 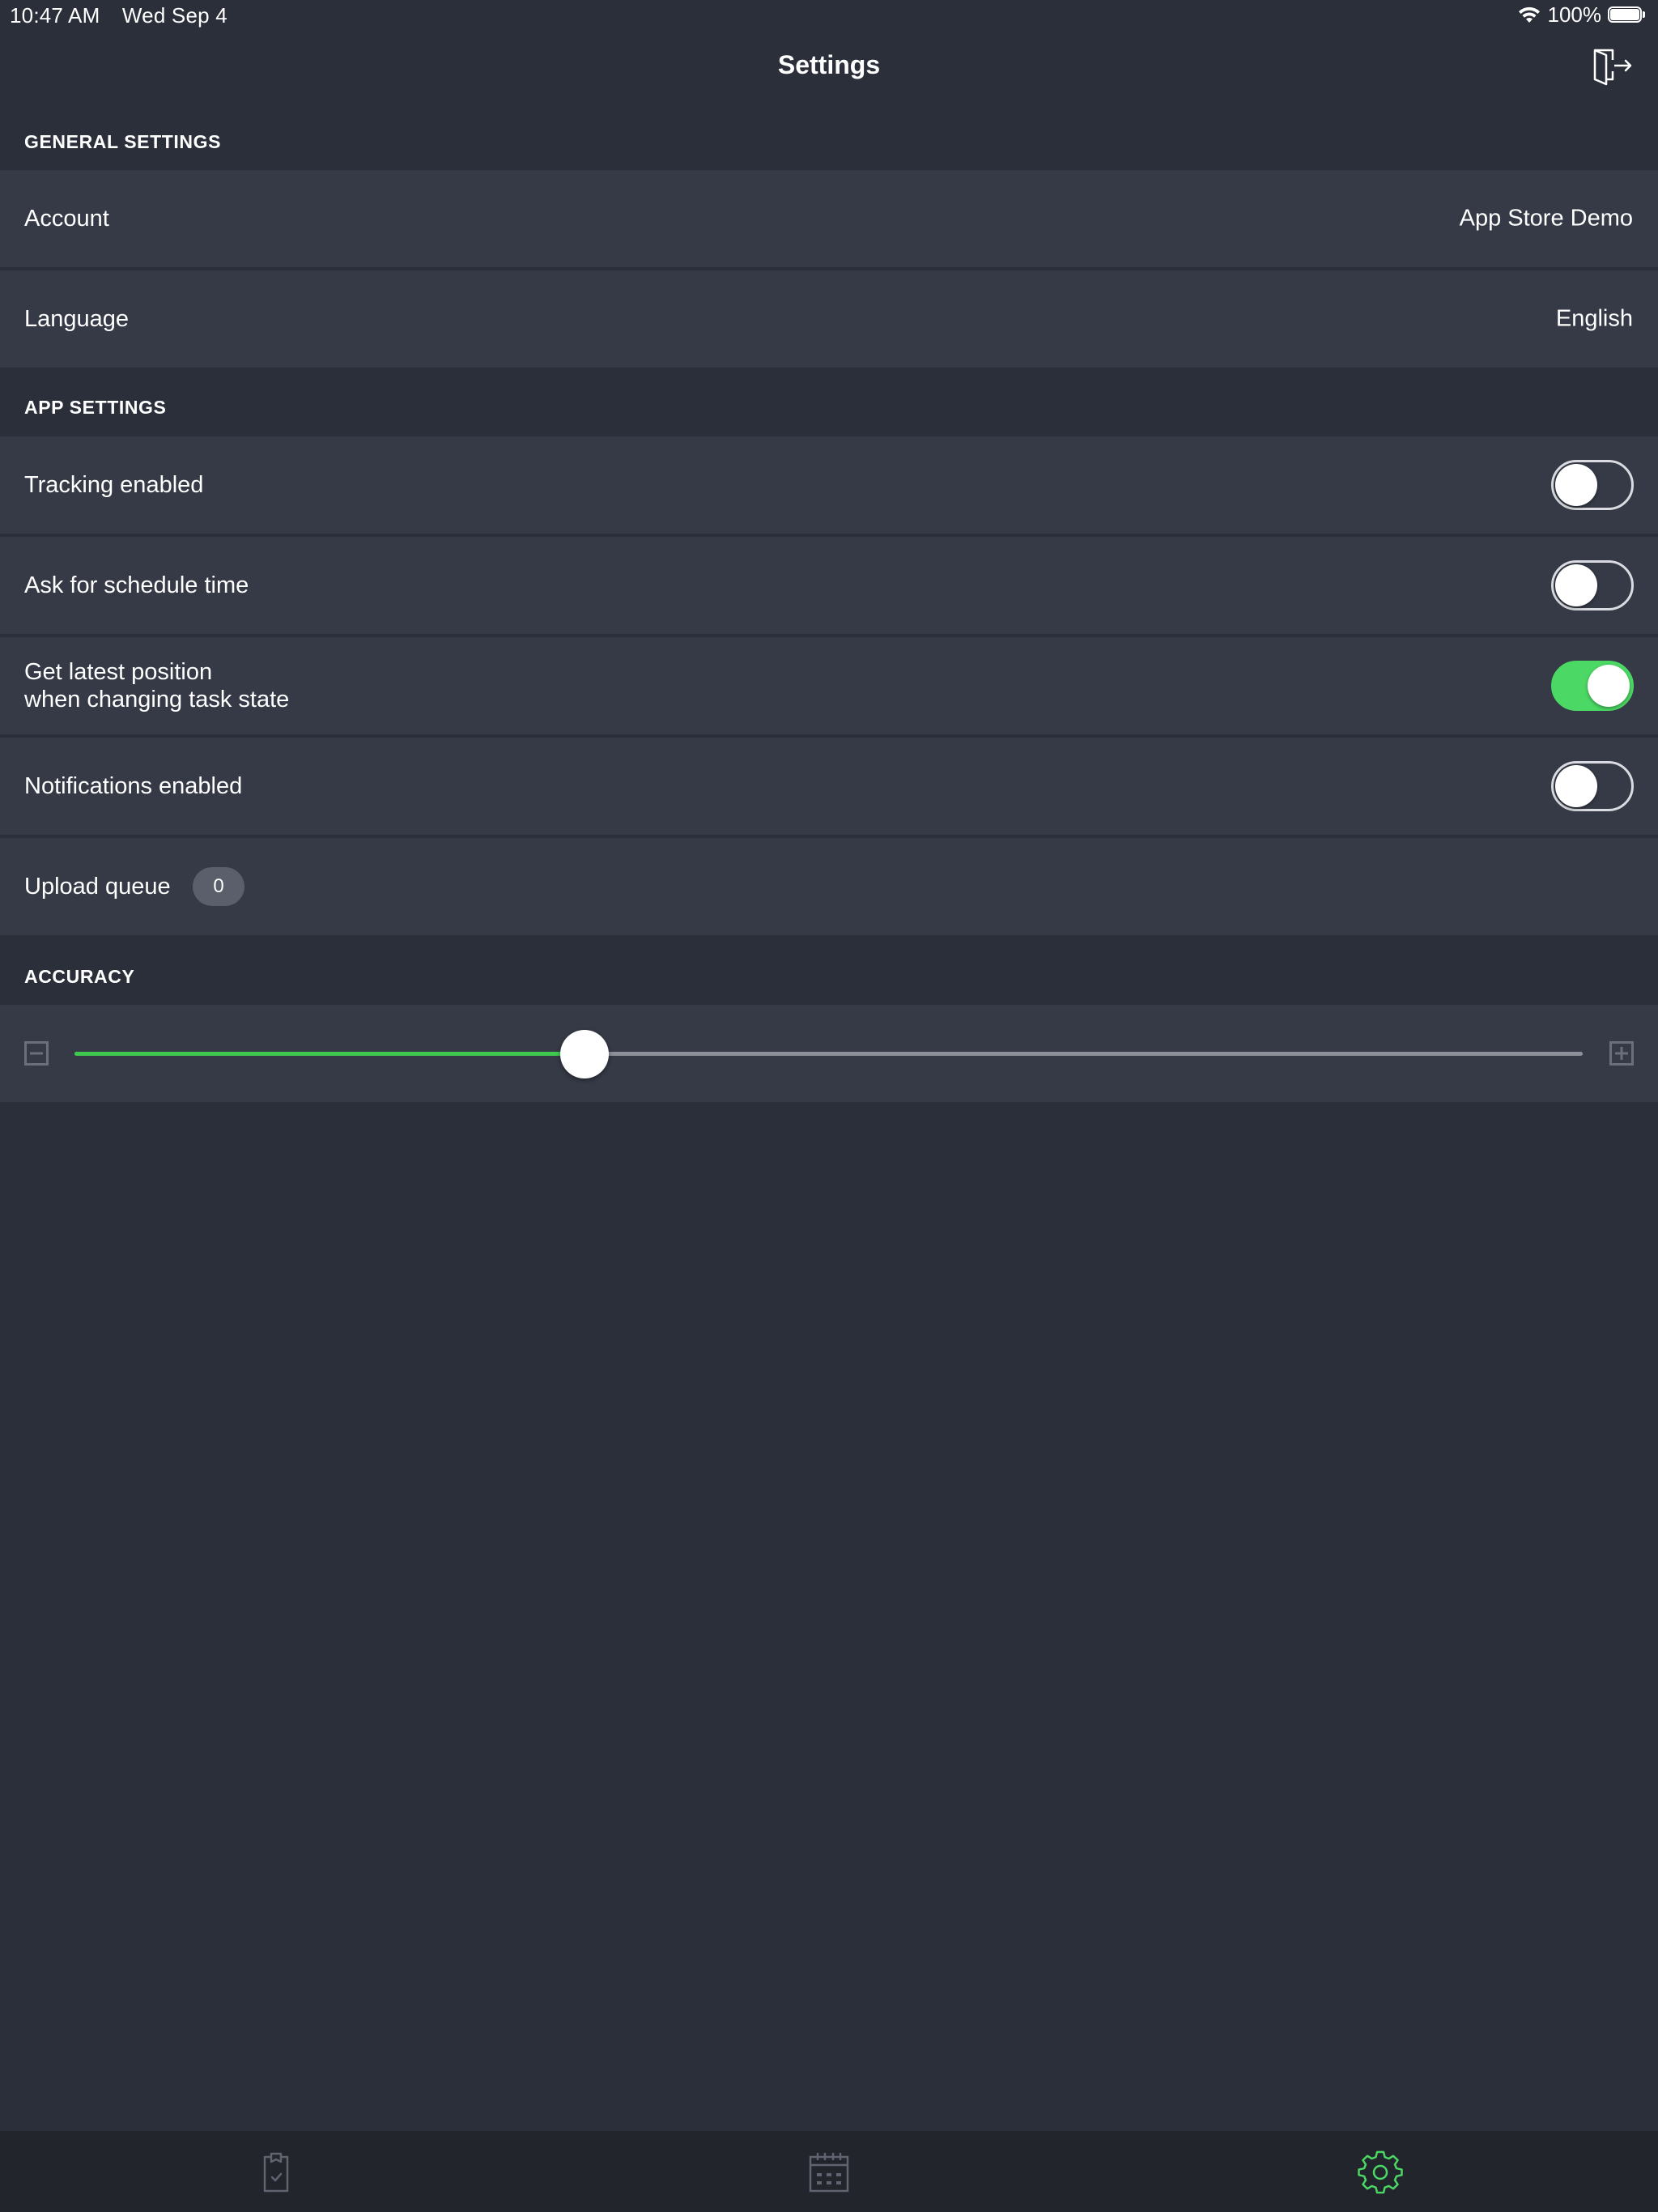 I want to click on battery-icon, so click(x=1627, y=15).